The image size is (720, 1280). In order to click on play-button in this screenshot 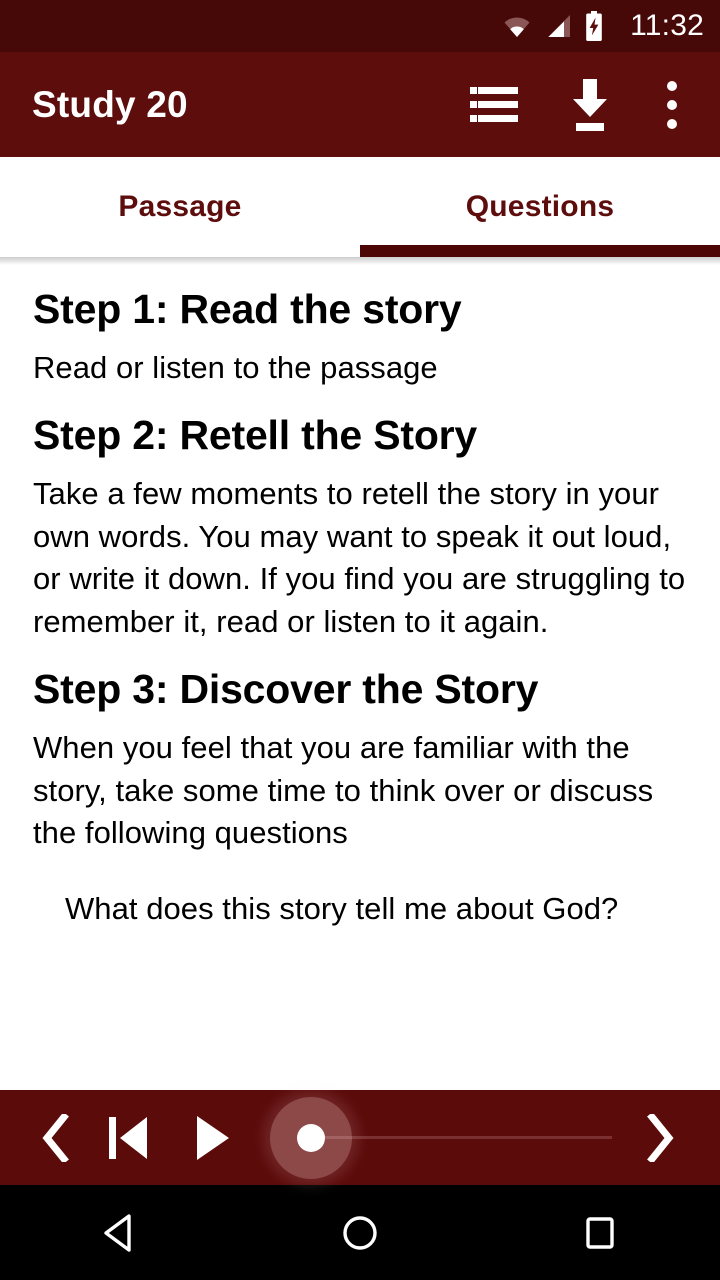, I will do `click(212, 1137)`.